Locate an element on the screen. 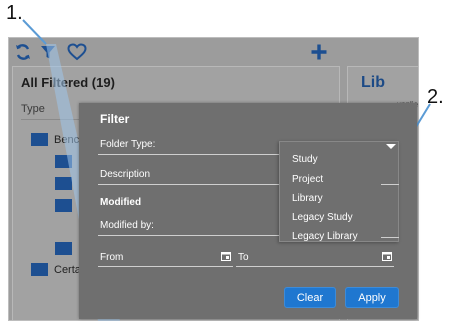 This screenshot has height=321, width=451. modified-heading: Modified is located at coordinates (121, 202).